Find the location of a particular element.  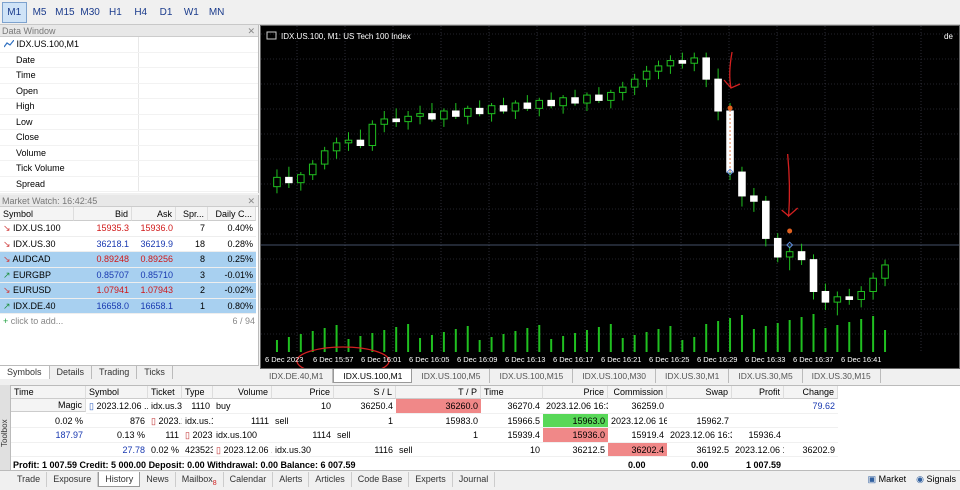

tf-d1-button: D1 is located at coordinates (166, 12).